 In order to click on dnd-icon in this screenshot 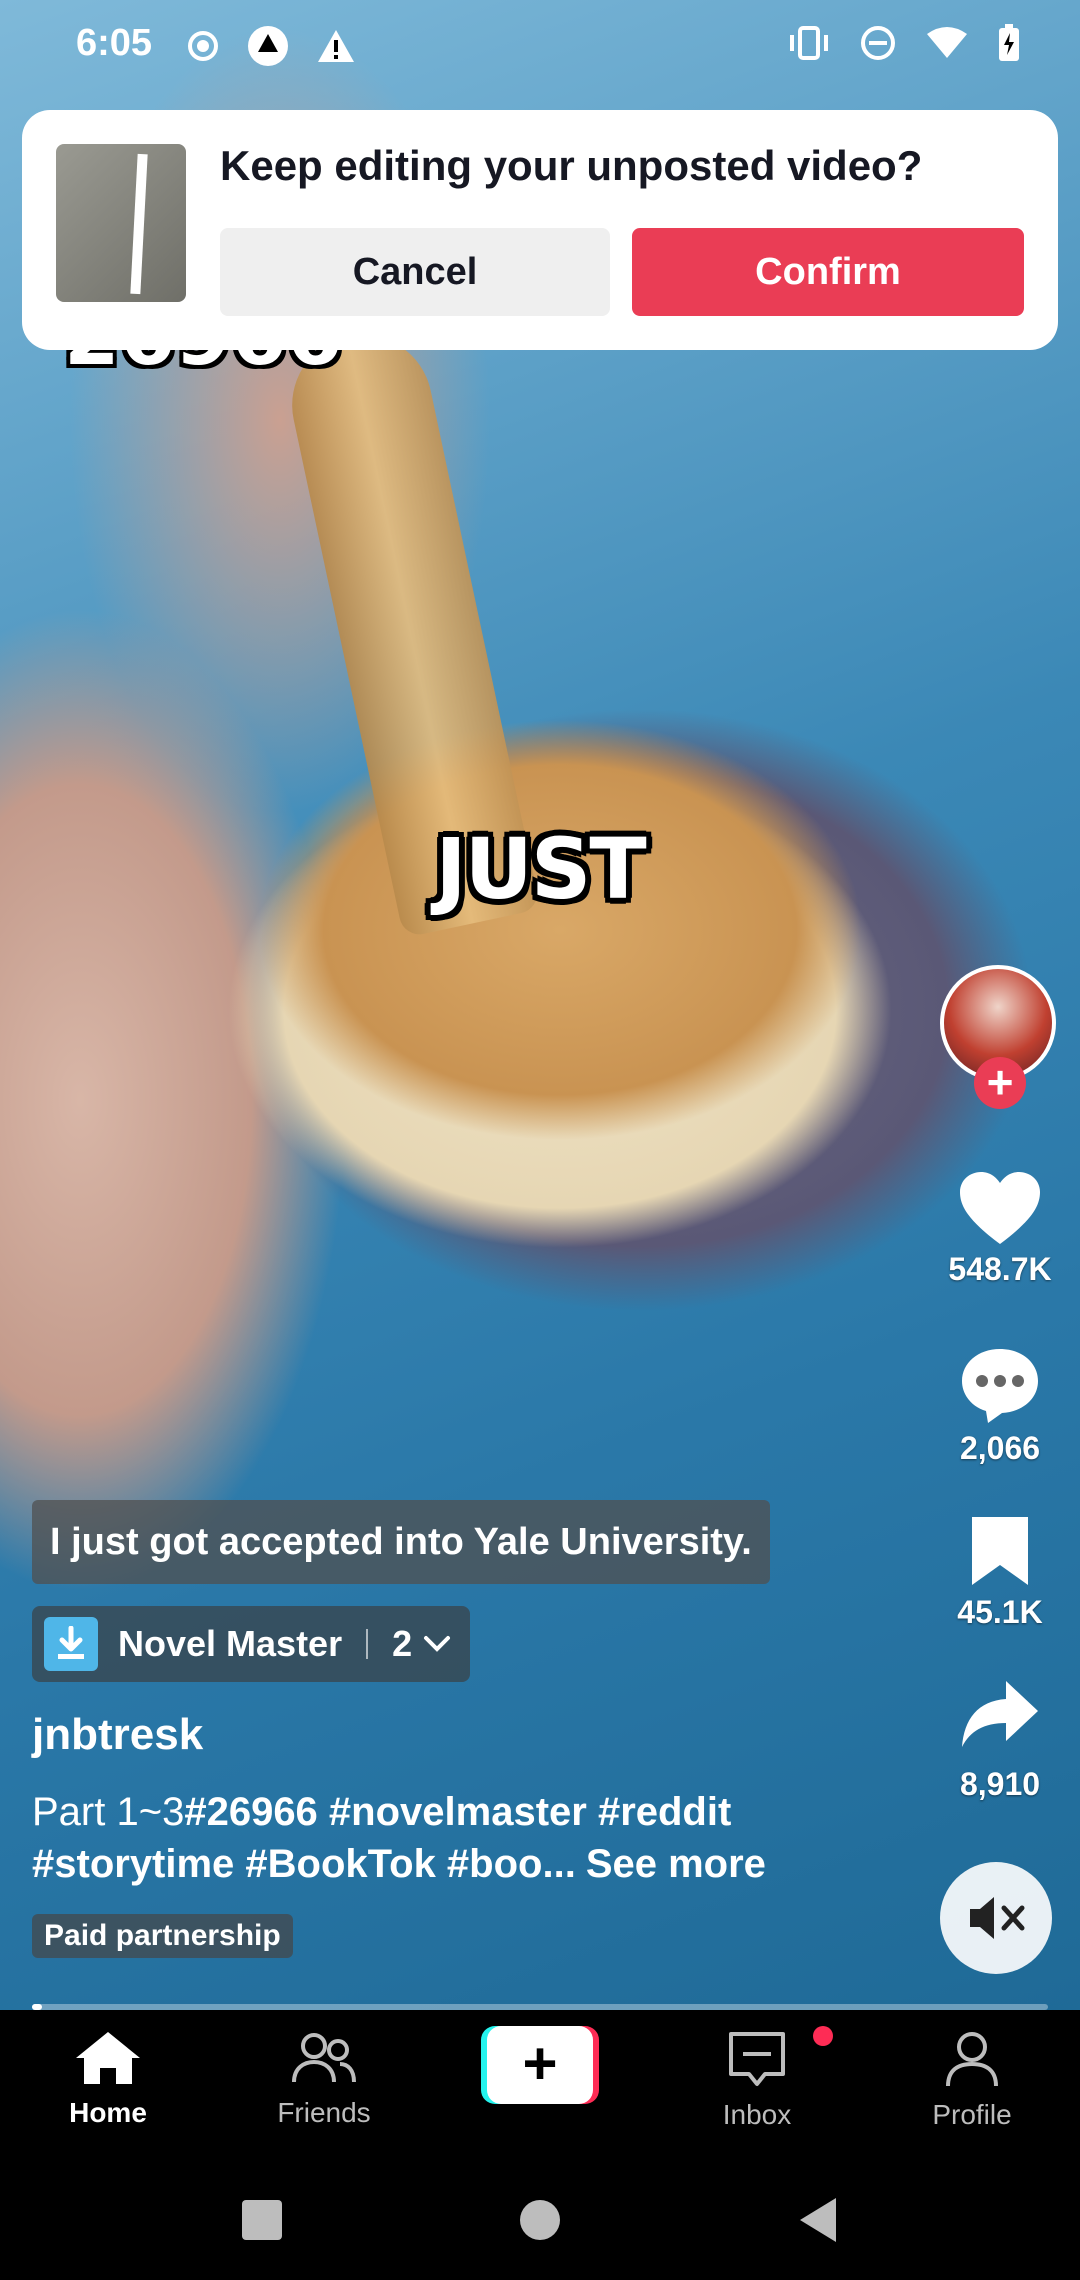, I will do `click(878, 43)`.